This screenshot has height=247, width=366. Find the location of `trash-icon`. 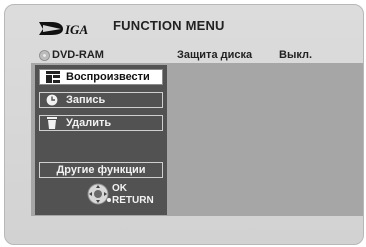

trash-icon is located at coordinates (52, 123).